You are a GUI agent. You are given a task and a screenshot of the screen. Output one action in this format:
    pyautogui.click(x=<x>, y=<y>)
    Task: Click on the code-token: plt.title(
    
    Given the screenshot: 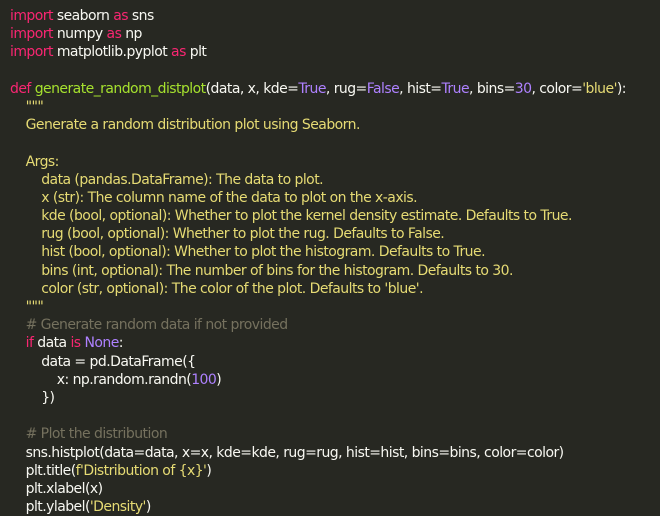 What is the action you would take?
    pyautogui.click(x=43, y=470)
    